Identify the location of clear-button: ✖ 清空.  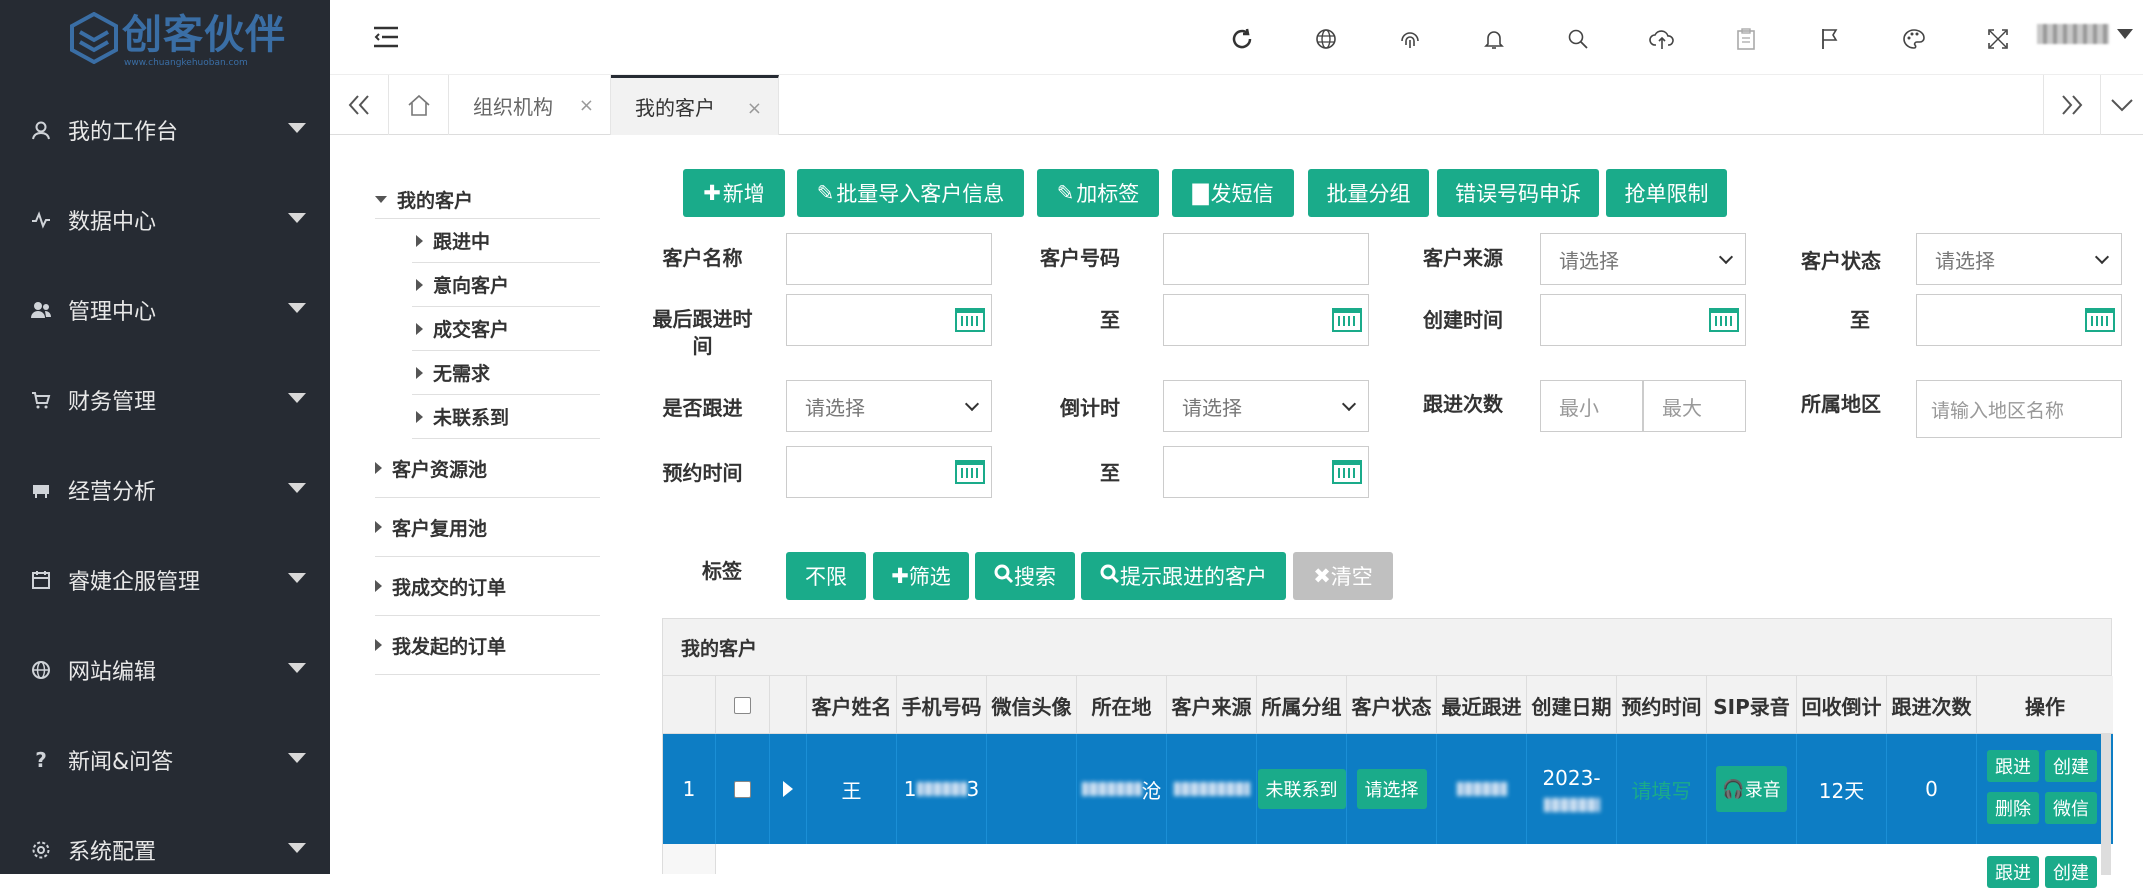
(1343, 576).